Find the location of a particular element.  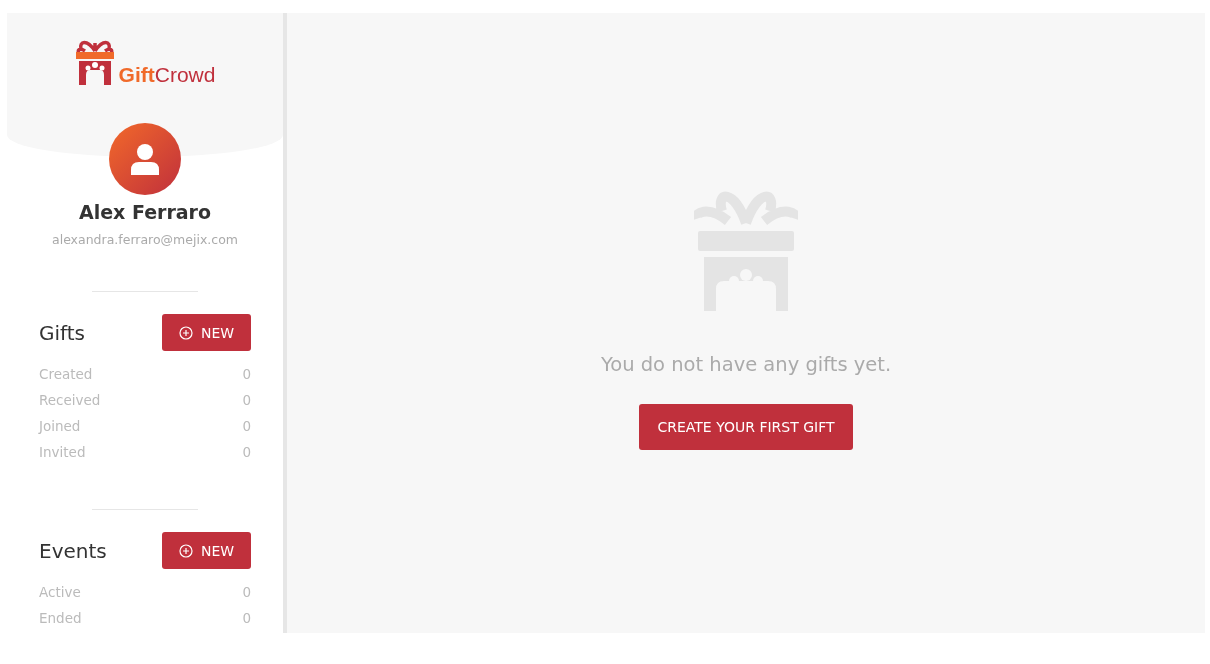

stat-label: Received is located at coordinates (70, 400).